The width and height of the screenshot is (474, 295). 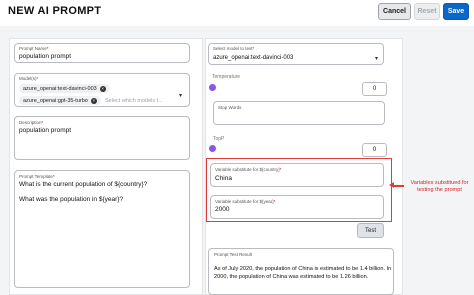 What do you see at coordinates (37, 176) in the screenshot?
I see `prompt-template-label: Prompt Template*` at bounding box center [37, 176].